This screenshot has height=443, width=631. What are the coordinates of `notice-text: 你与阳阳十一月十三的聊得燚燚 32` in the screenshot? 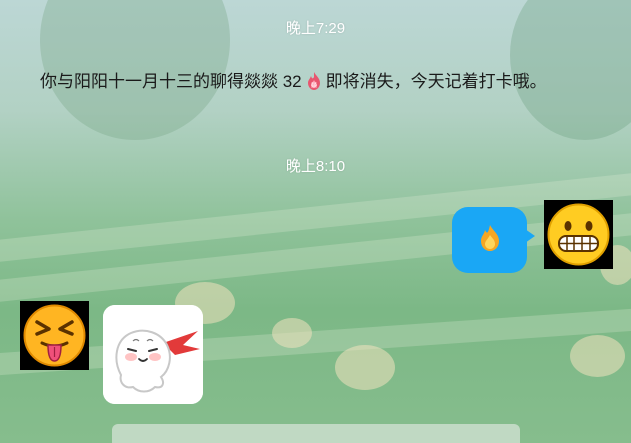 It's located at (171, 81).